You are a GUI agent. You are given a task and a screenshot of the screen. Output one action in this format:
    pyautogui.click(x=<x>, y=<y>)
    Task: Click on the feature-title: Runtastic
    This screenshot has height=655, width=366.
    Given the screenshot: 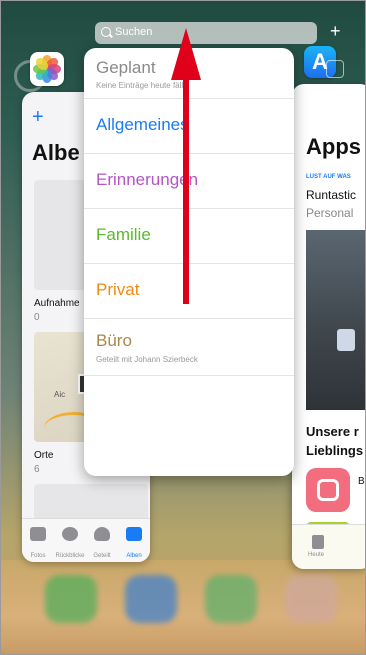 What is the action you would take?
    pyautogui.click(x=331, y=195)
    